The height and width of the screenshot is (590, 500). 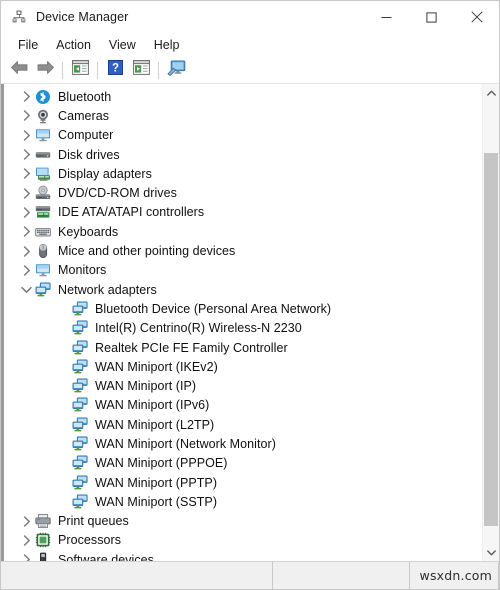 I want to click on tree-item: Cameras, so click(x=243, y=115).